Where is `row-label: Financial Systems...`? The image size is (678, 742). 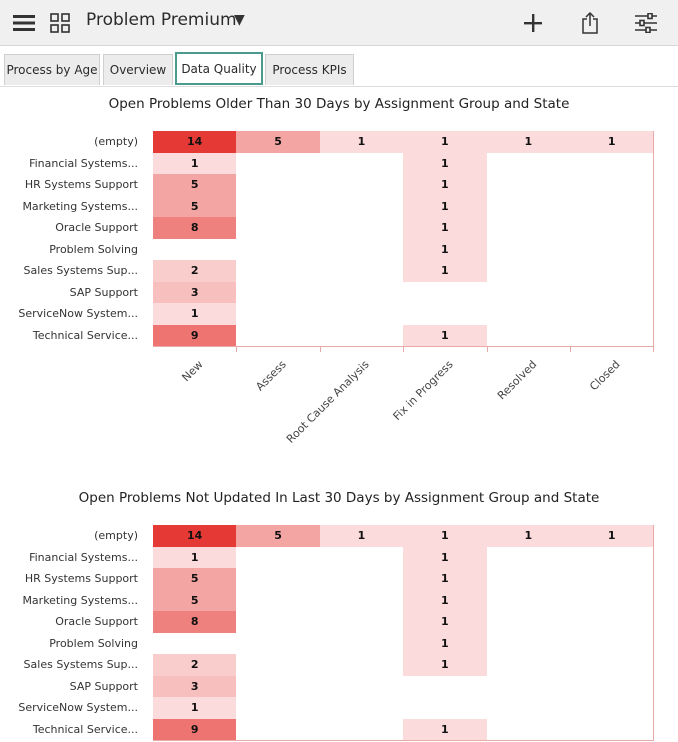
row-label: Financial Systems... is located at coordinates (83, 557).